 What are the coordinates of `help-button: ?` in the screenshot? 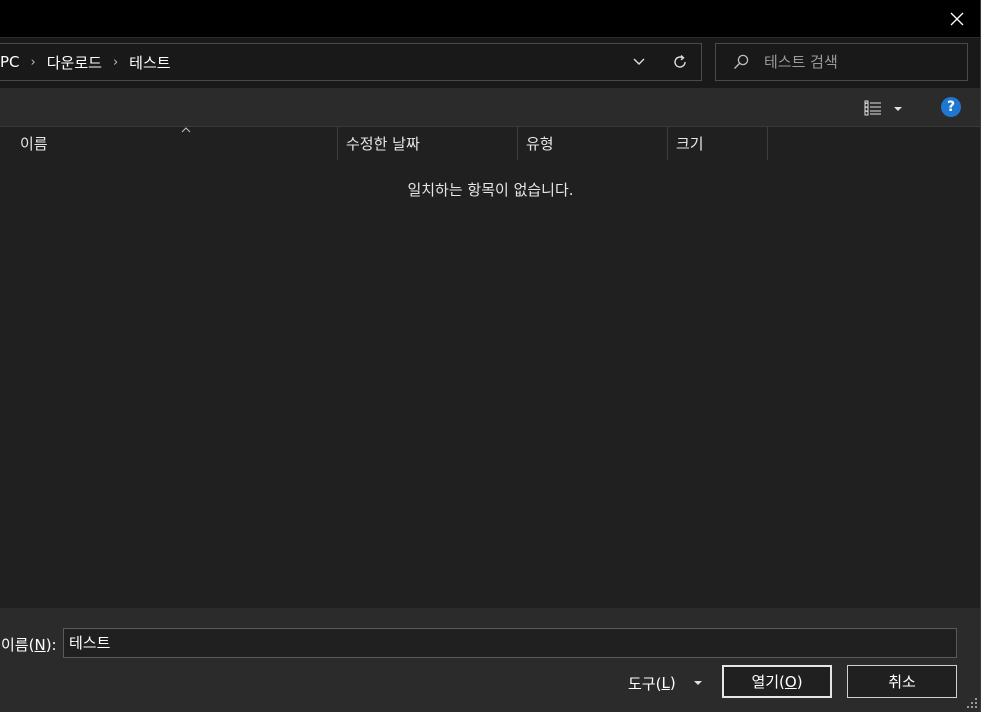 It's located at (951, 107).